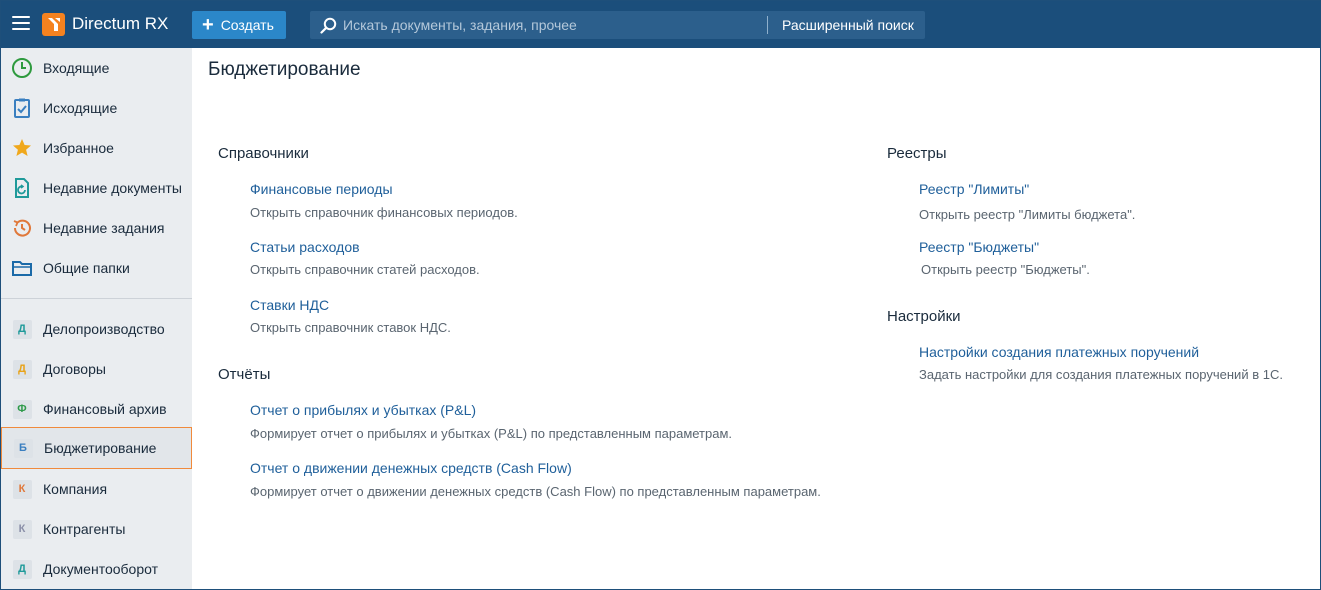  I want to click on link-description: Открыть реестр "Лимиты бюджета"., so click(1027, 214).